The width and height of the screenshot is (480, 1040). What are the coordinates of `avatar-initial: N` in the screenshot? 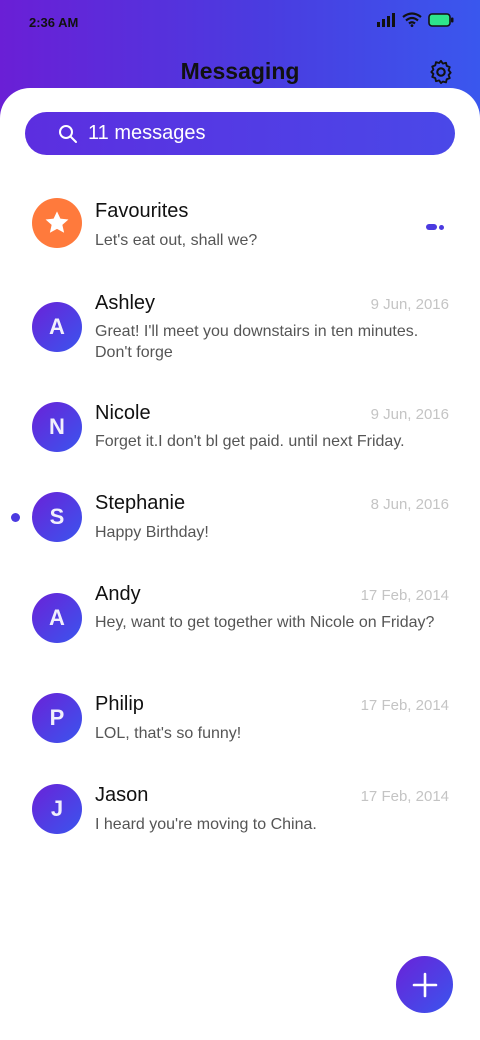 It's located at (57, 426).